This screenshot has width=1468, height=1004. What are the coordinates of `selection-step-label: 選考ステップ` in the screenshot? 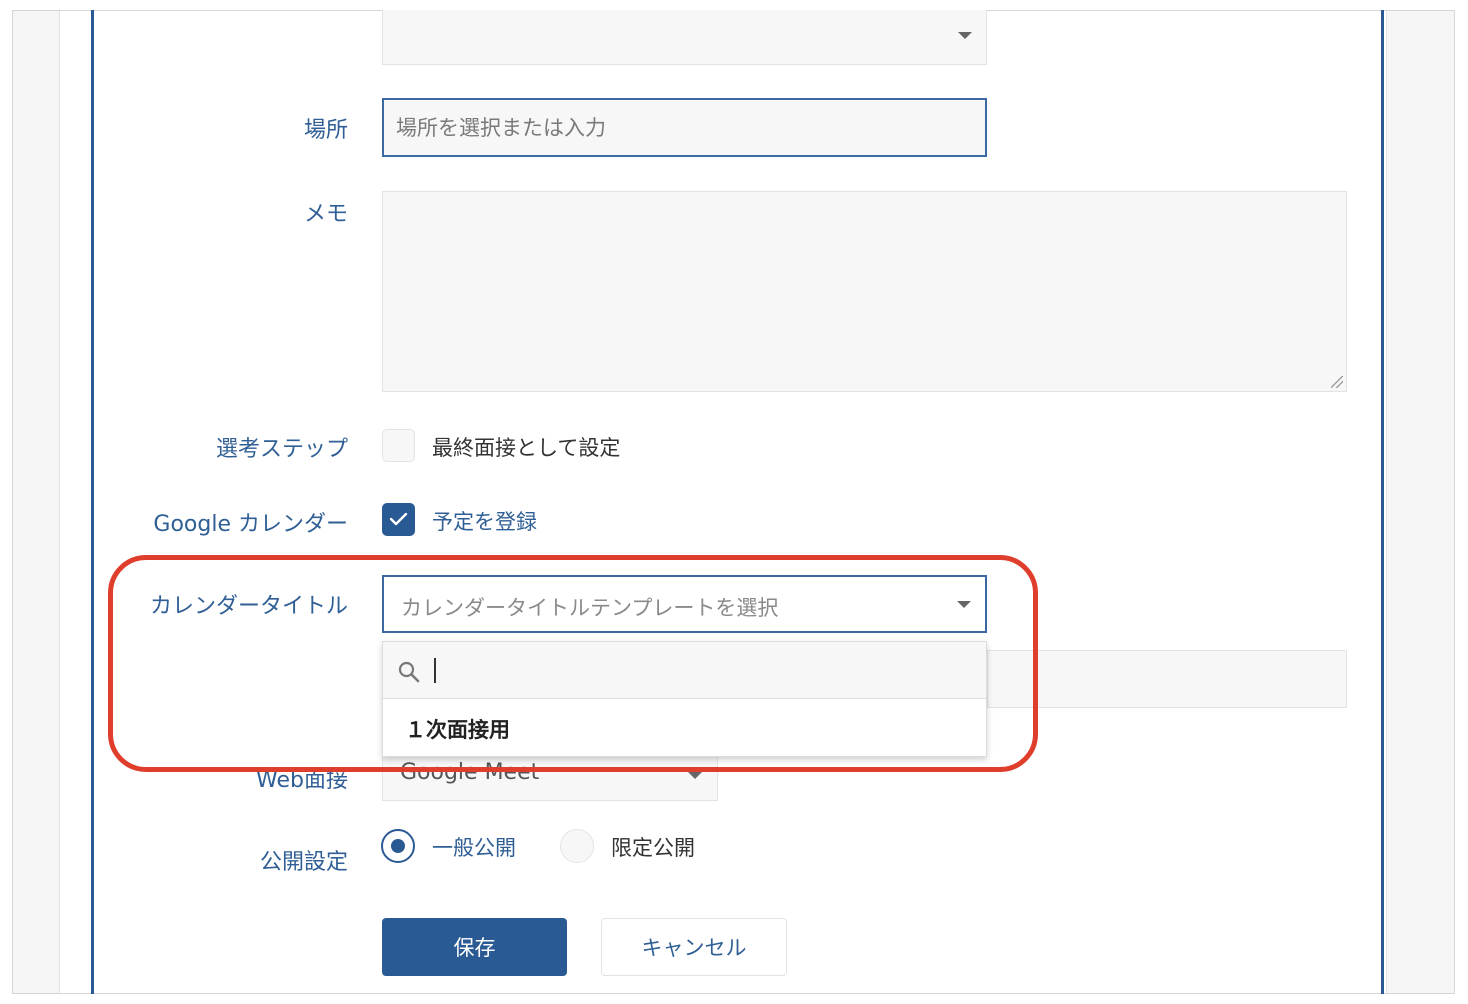 It's located at (281, 449).